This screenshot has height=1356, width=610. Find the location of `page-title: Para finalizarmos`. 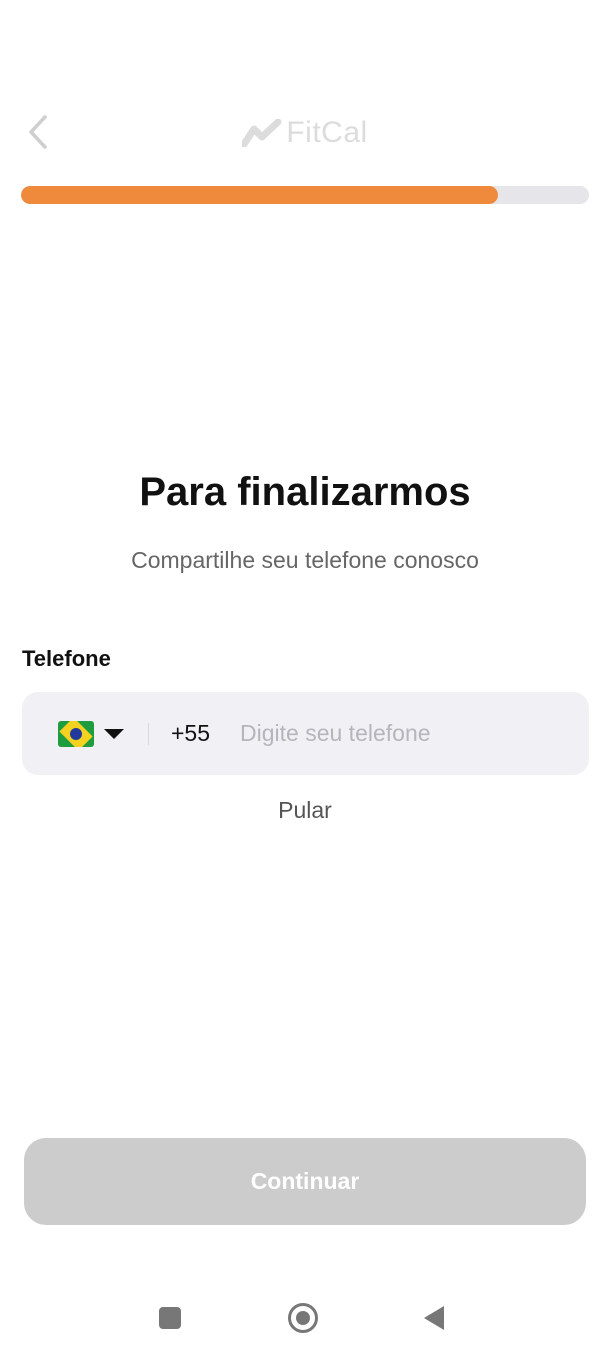

page-title: Para finalizarmos is located at coordinates (305, 492).